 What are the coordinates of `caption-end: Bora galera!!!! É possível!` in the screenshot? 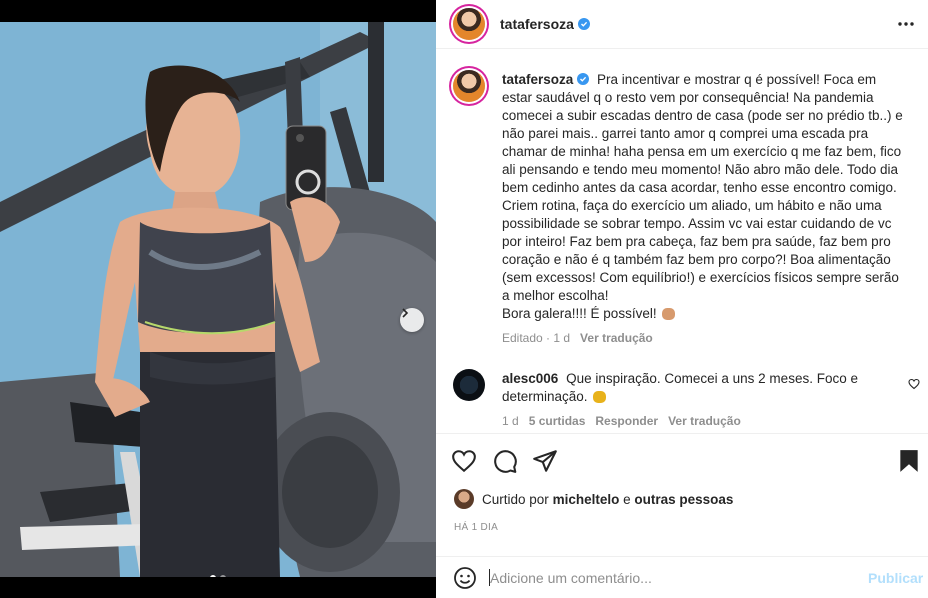 It's located at (579, 313).